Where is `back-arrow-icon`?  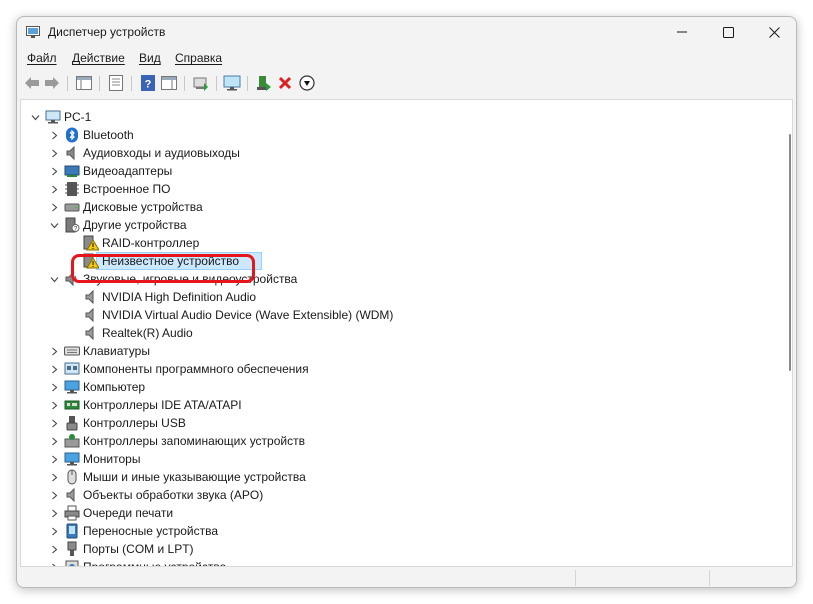
back-arrow-icon is located at coordinates (32, 83).